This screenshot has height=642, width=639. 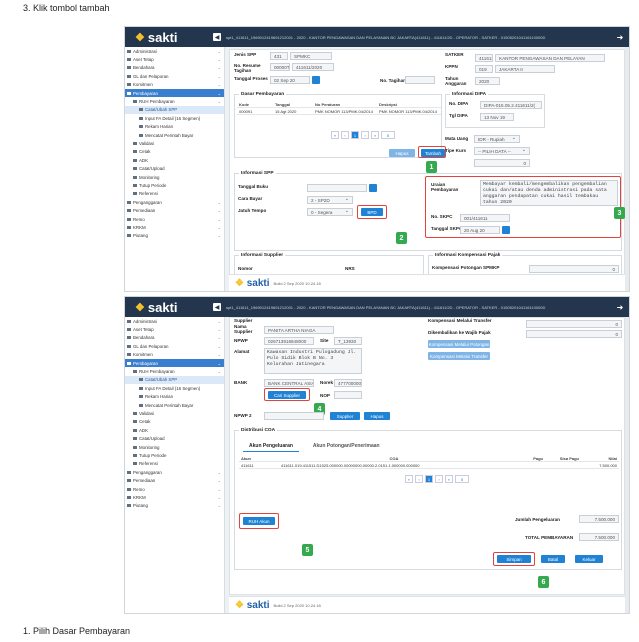 What do you see at coordinates (174, 321) in the screenshot?
I see `sidebar-item: Administrasi ⌄` at bounding box center [174, 321].